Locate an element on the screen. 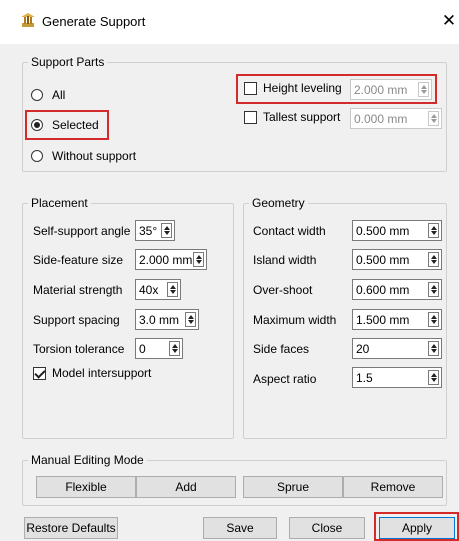 This screenshot has width=459, height=541. over-shoot-input: 0.600 mm is located at coordinates (397, 289).